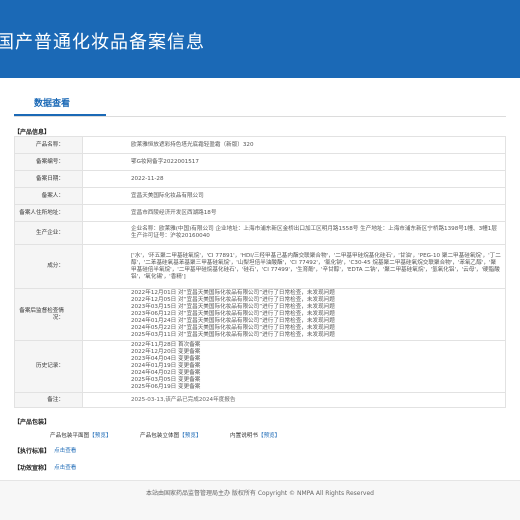  What do you see at coordinates (48, 366) in the screenshot?
I see `history-label: 历史记录：` at bounding box center [48, 366].